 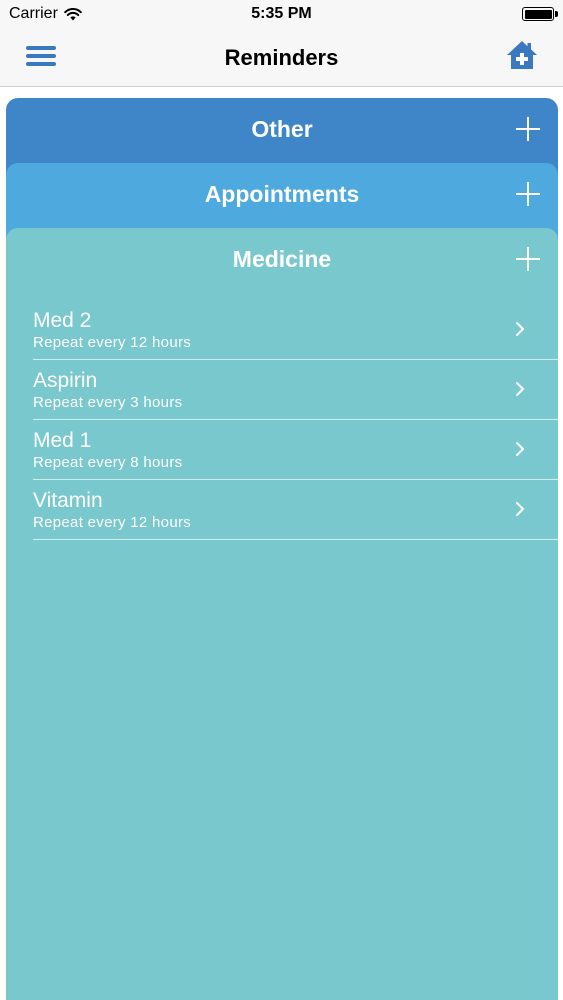 I want to click on medicine-name: Aspirin, so click(x=65, y=380).